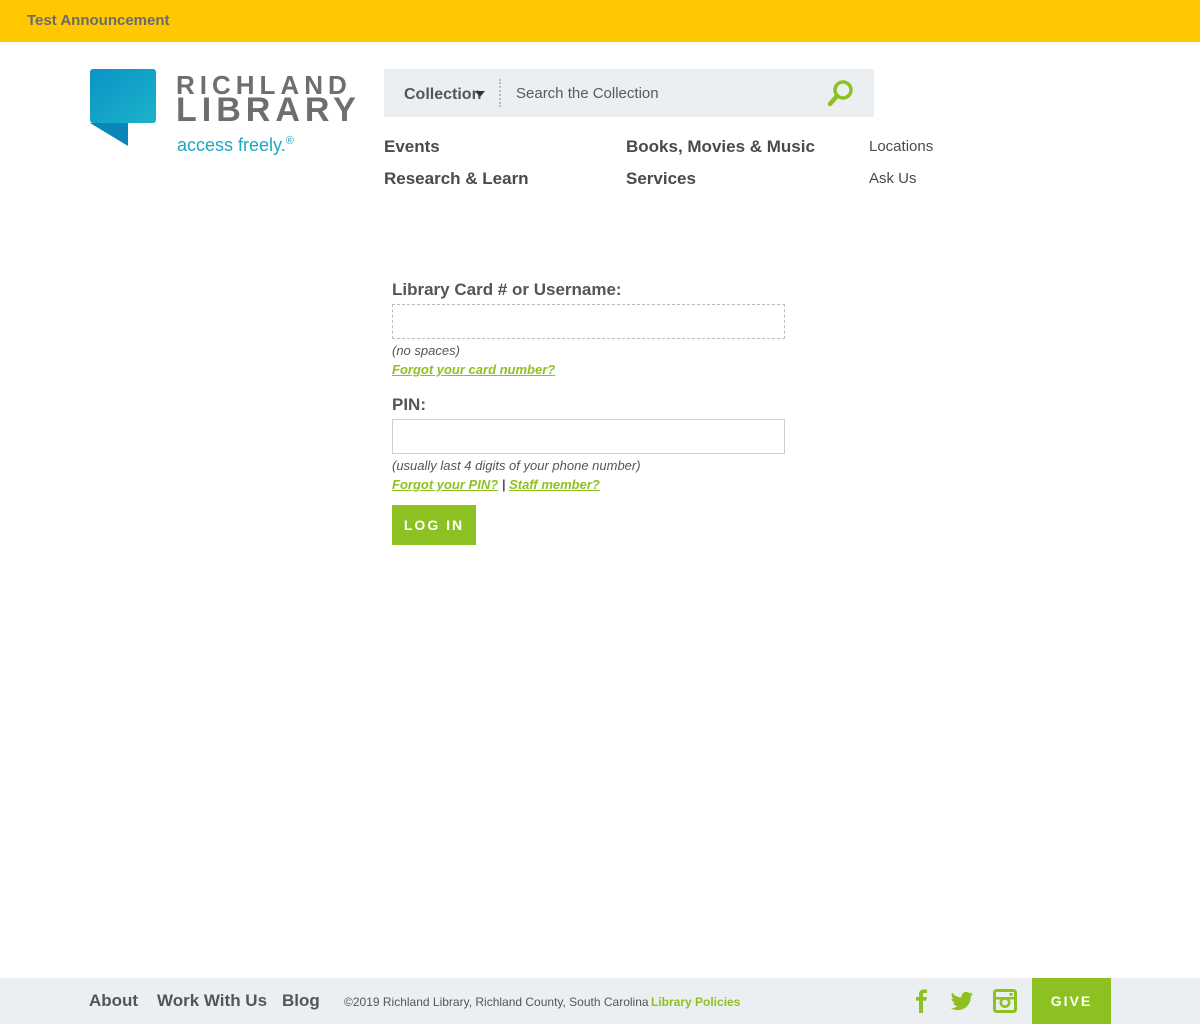 The image size is (1200, 1024). What do you see at coordinates (1071, 1001) in the screenshot?
I see `give-button: GIVE` at bounding box center [1071, 1001].